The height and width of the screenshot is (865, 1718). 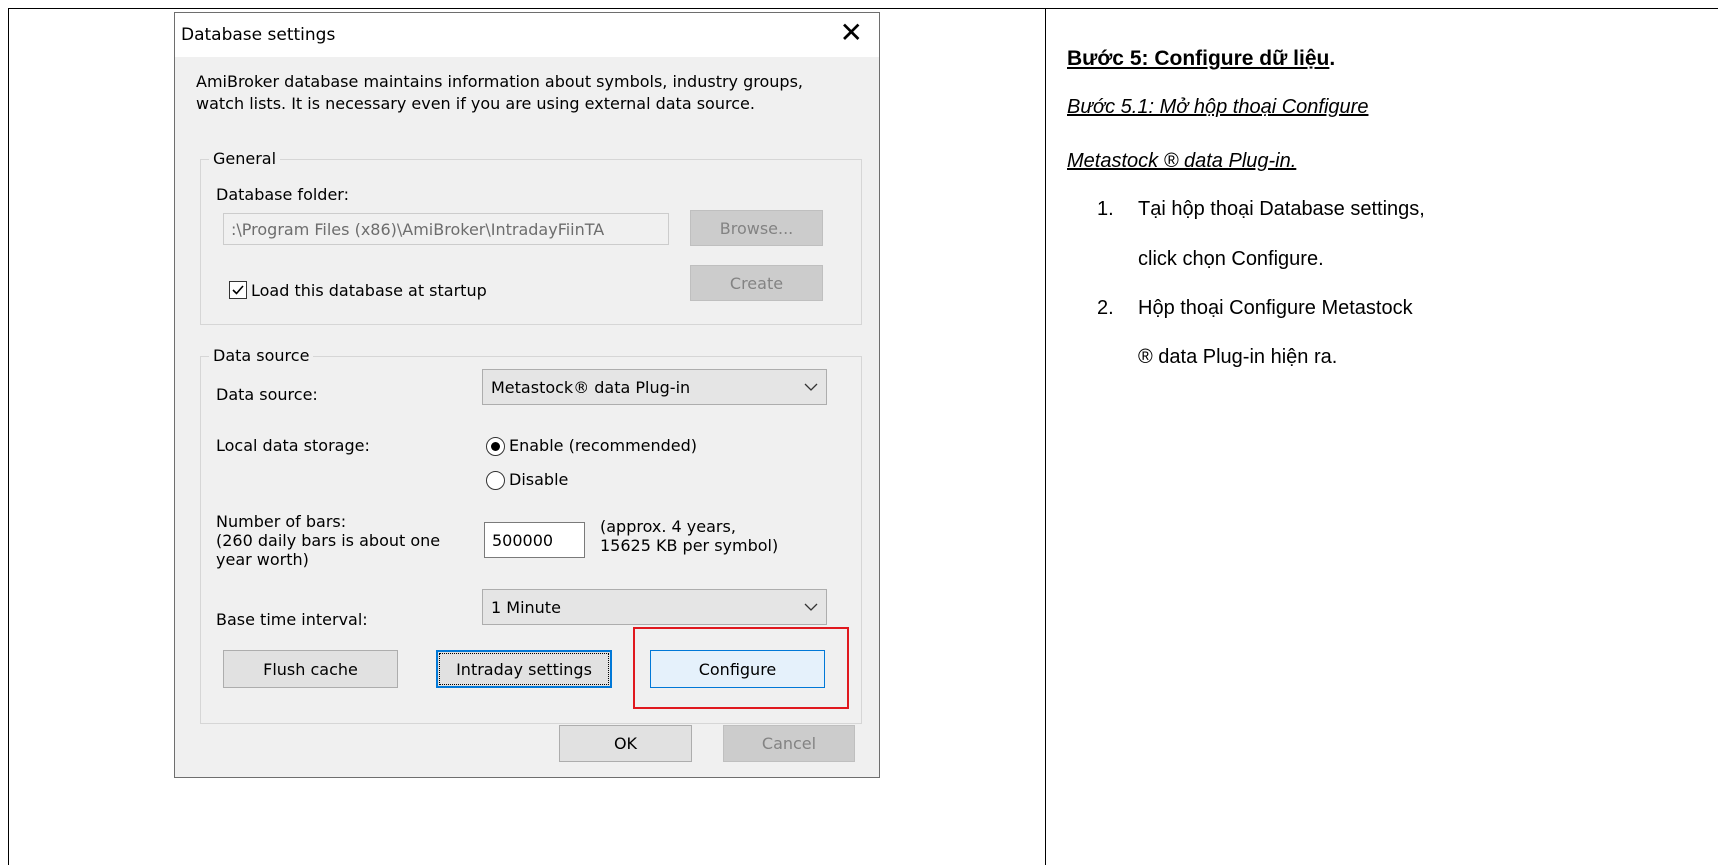 What do you see at coordinates (310, 669) in the screenshot?
I see `flush-cache-button: Flush cache` at bounding box center [310, 669].